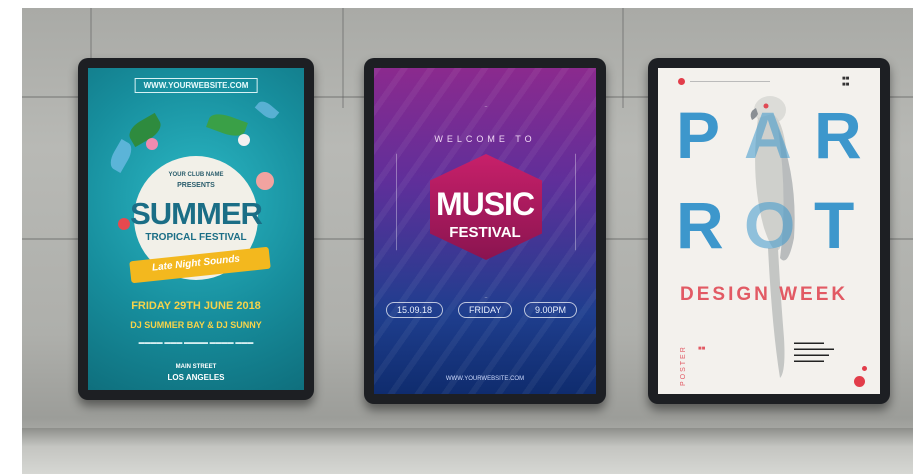 The height and width of the screenshot is (474, 913). What do you see at coordinates (196, 175) in the screenshot?
I see `club-name: YOUR CLUB NAME` at bounding box center [196, 175].